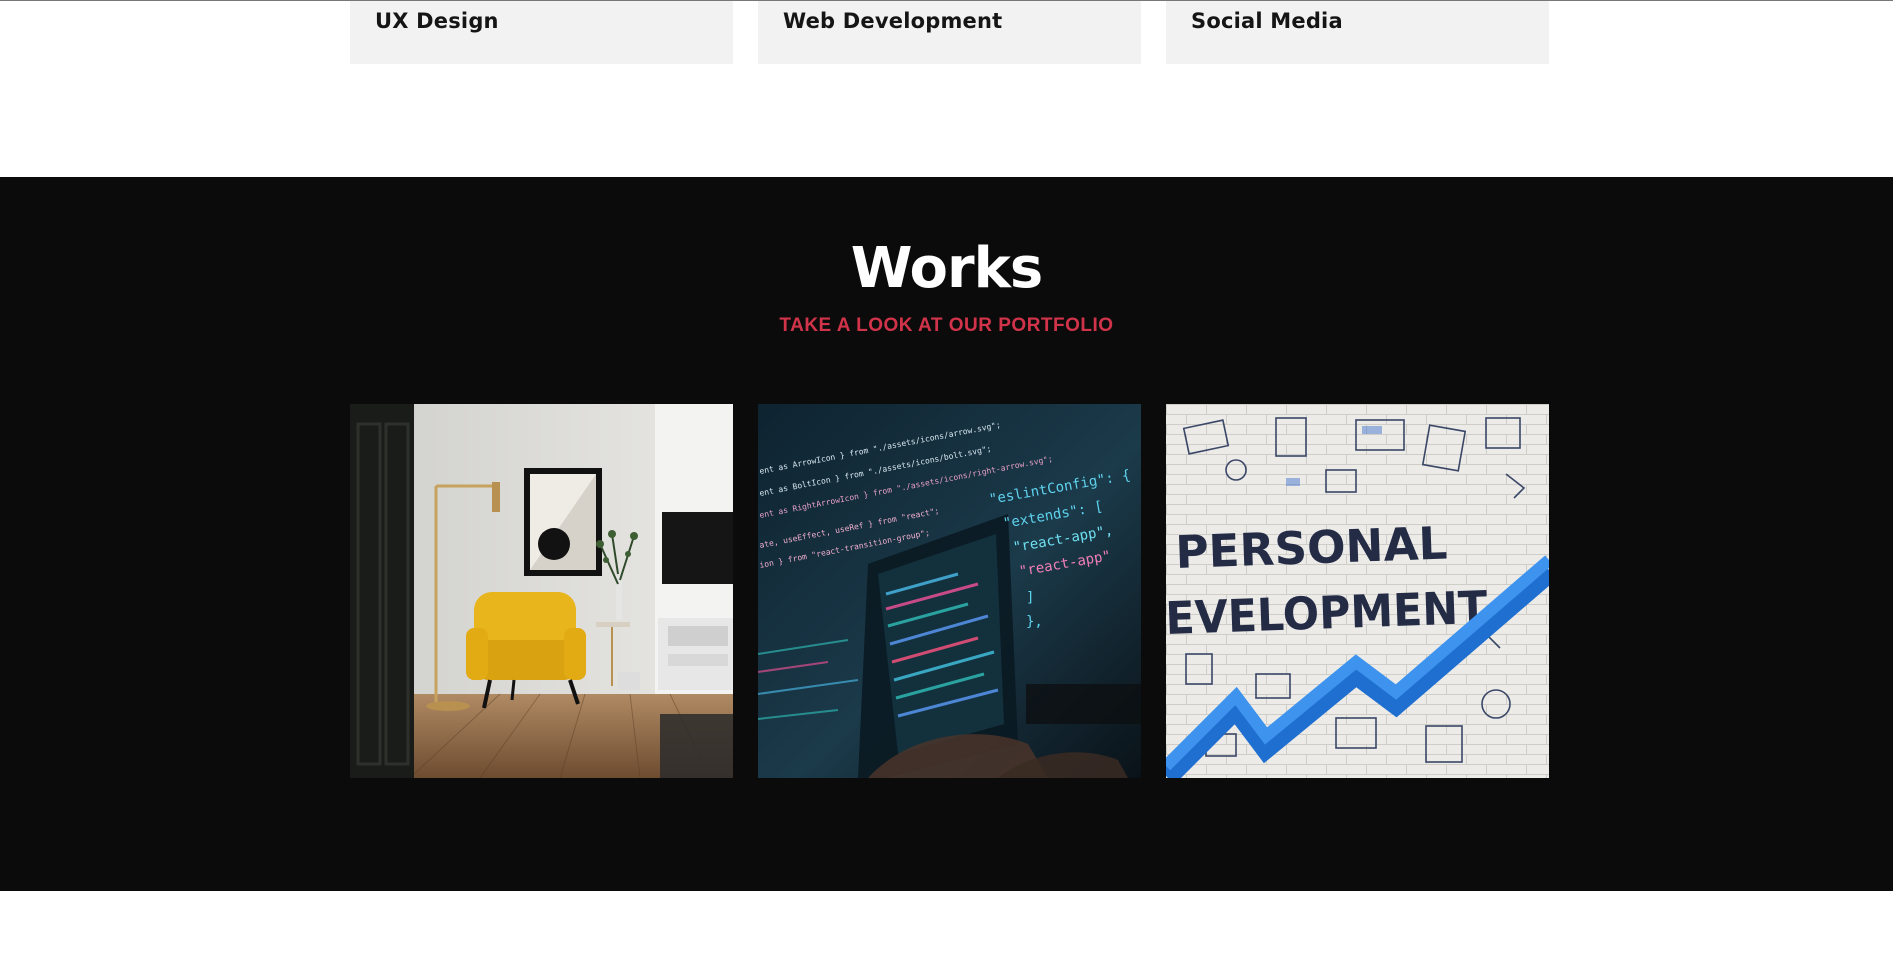  Describe the element at coordinates (1267, 21) in the screenshot. I see `service-title: Social Media` at that location.